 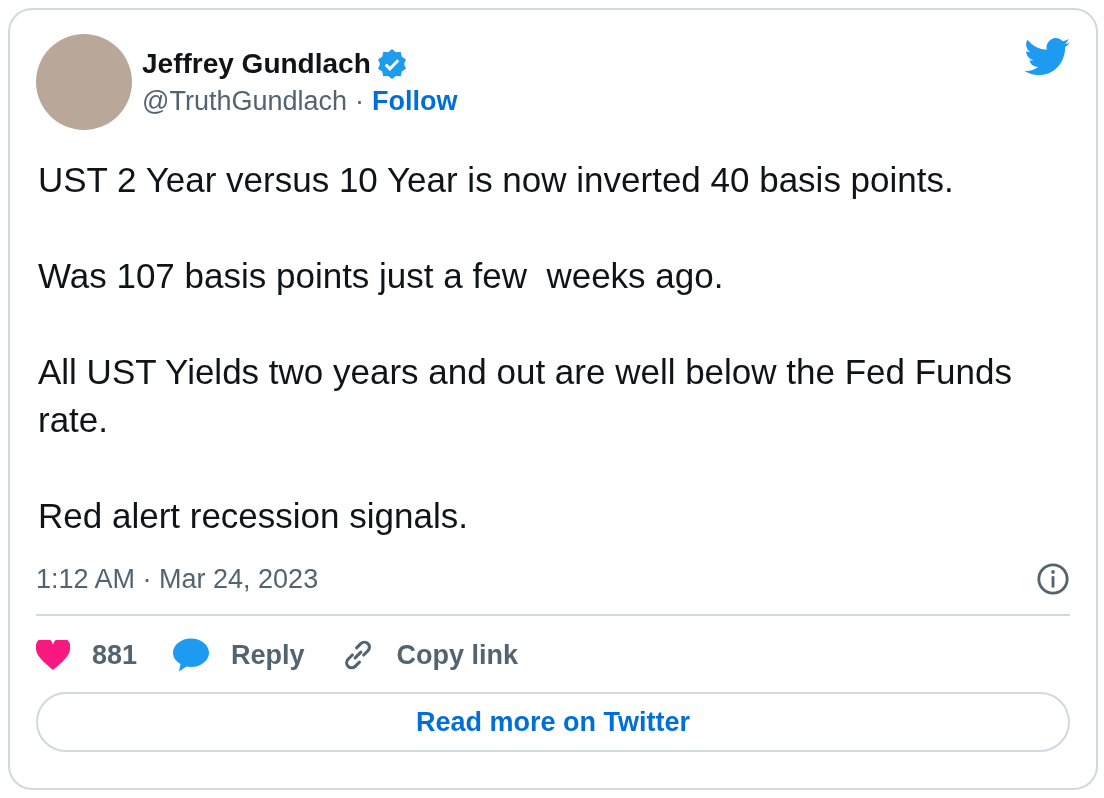 What do you see at coordinates (177, 579) in the screenshot?
I see `timestamp: 1:12 AM · Mar 24, 2023` at bounding box center [177, 579].